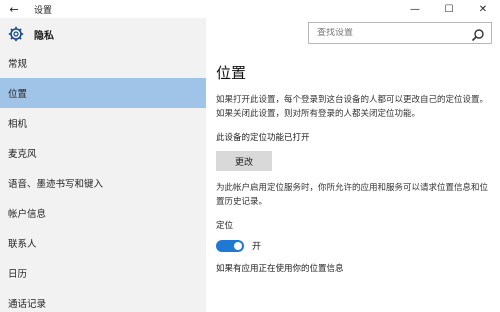  What do you see at coordinates (231, 73) in the screenshot?
I see `page-title: 位置` at bounding box center [231, 73].